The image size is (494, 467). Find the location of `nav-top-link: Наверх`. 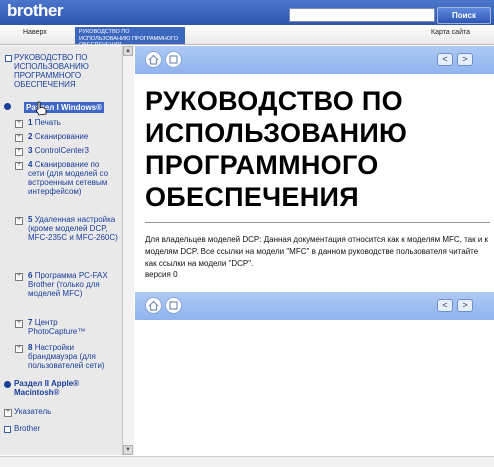

nav-top-link: Наверх is located at coordinates (35, 32).